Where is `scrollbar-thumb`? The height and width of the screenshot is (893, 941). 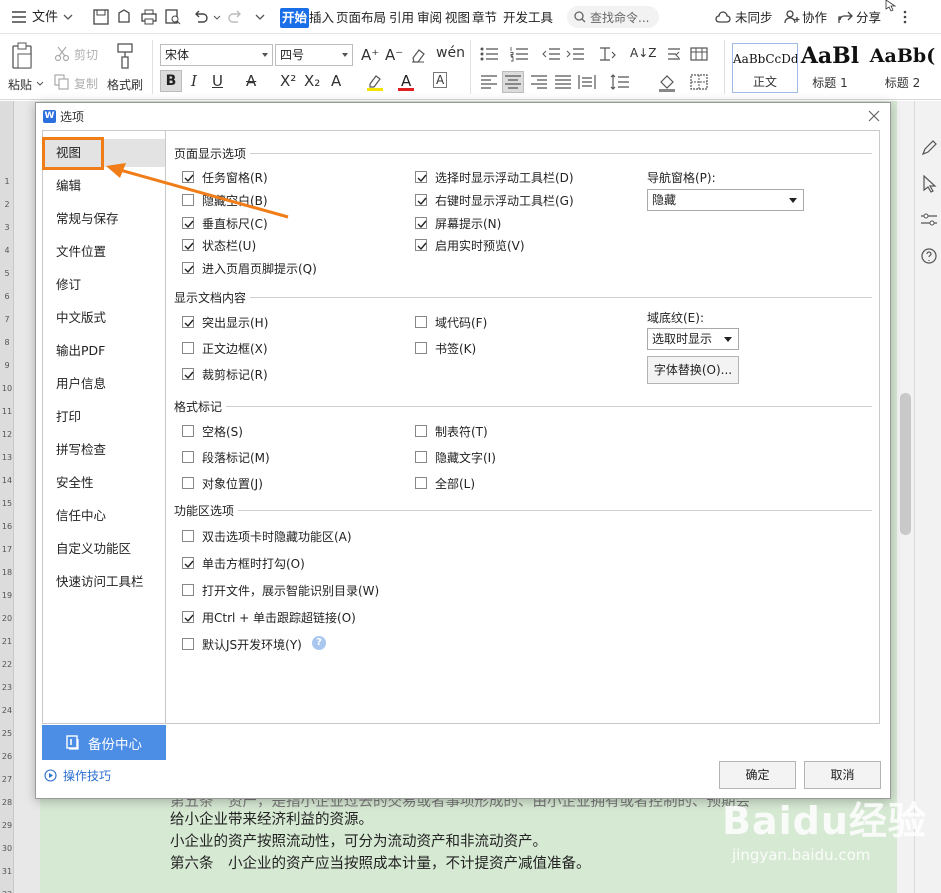
scrollbar-thumb is located at coordinates (905, 464).